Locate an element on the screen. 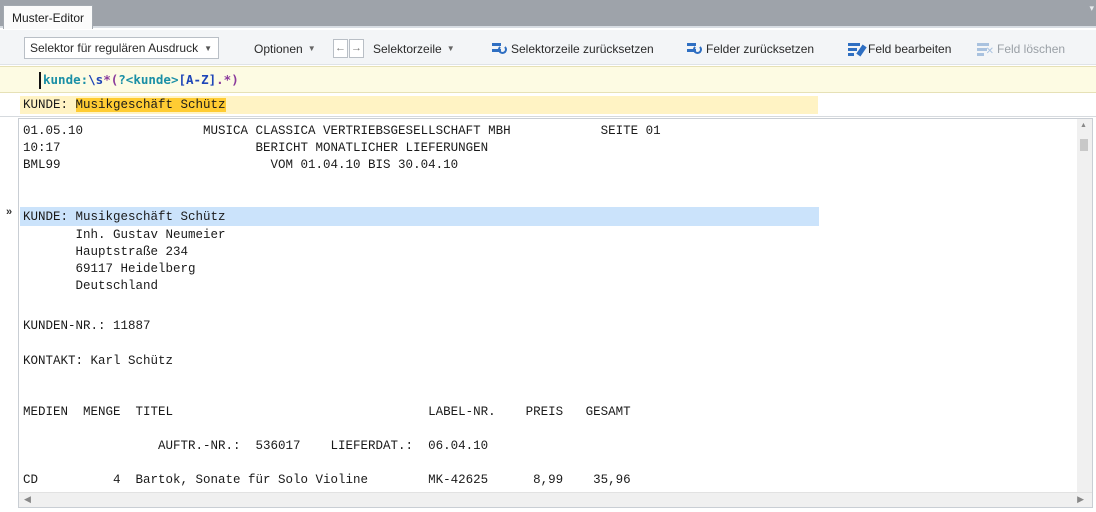 The image size is (1096, 512). document-line: KUNDEN-NR.: 11887 is located at coordinates (87, 326).